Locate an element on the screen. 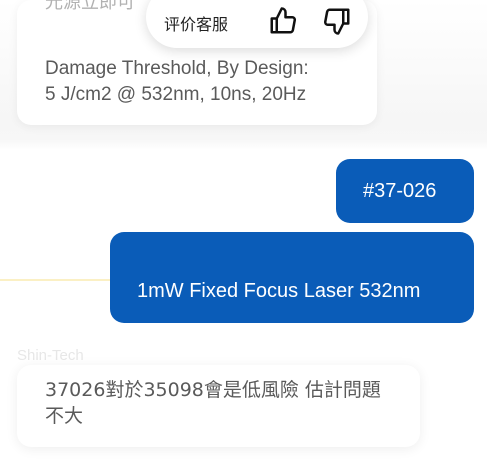 The width and height of the screenshot is (487, 465). feedback-popup: 评价客服 is located at coordinates (257, 24).